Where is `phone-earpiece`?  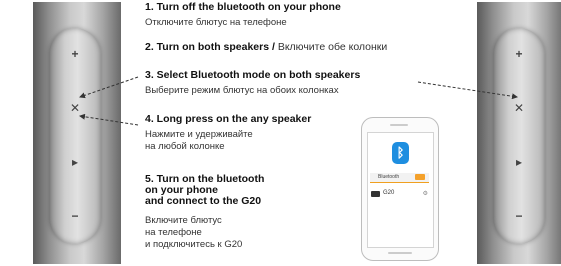 phone-earpiece is located at coordinates (399, 125).